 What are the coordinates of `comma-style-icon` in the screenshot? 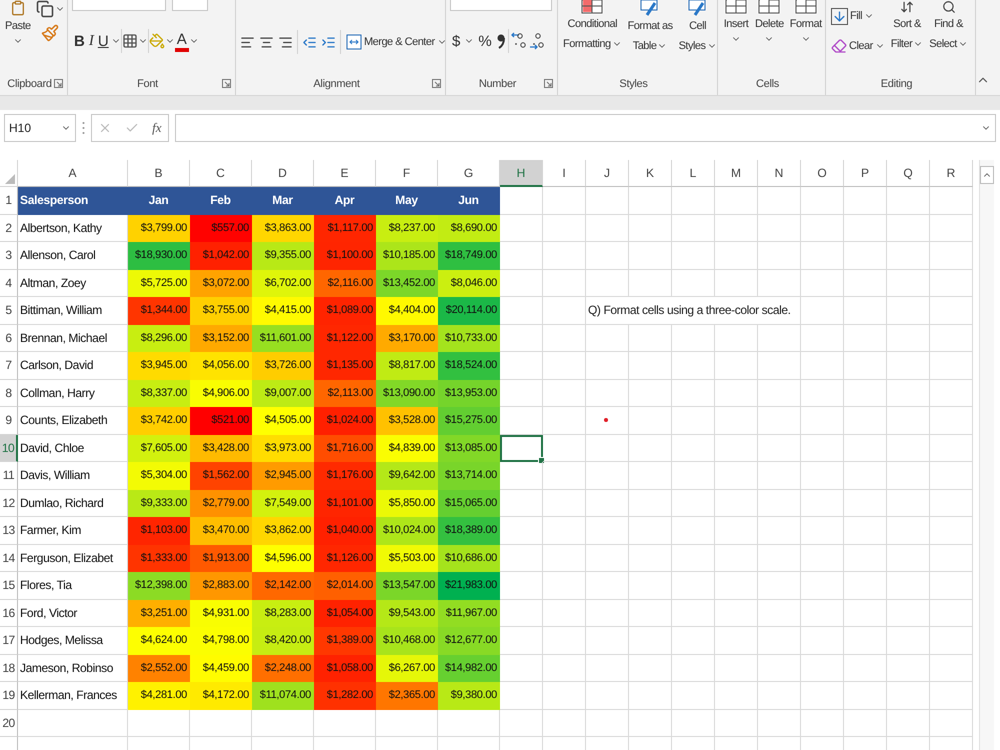 It's located at (501, 41).